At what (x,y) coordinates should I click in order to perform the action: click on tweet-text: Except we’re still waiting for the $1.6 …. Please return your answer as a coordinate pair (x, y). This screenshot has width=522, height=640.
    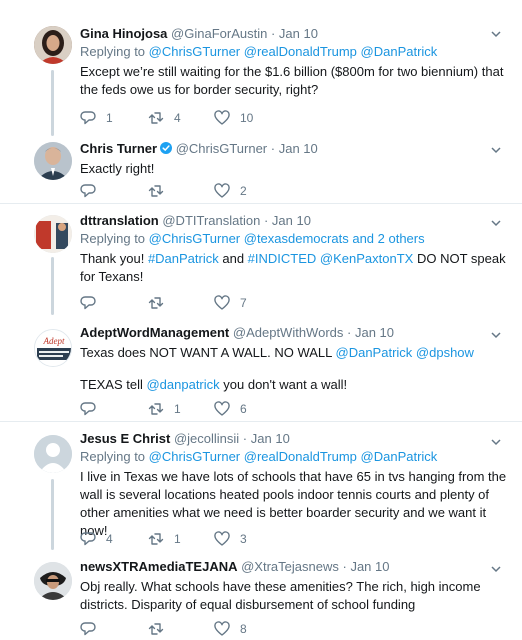
    Looking at the image, I should click on (294, 81).